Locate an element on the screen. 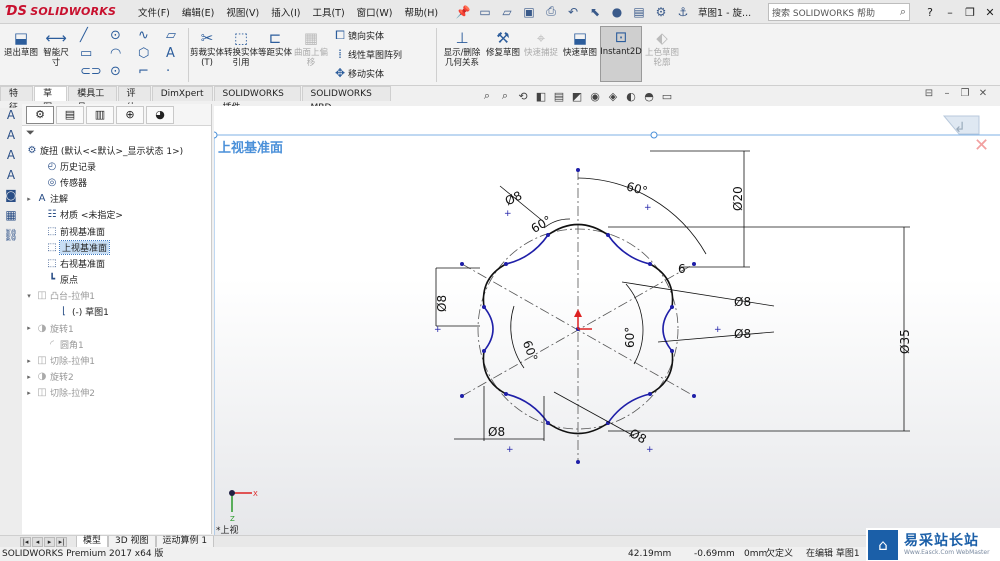 This screenshot has height=561, width=1000. tree-item-sketch1: ⌊ (-) 草图1 is located at coordinates (116, 312).